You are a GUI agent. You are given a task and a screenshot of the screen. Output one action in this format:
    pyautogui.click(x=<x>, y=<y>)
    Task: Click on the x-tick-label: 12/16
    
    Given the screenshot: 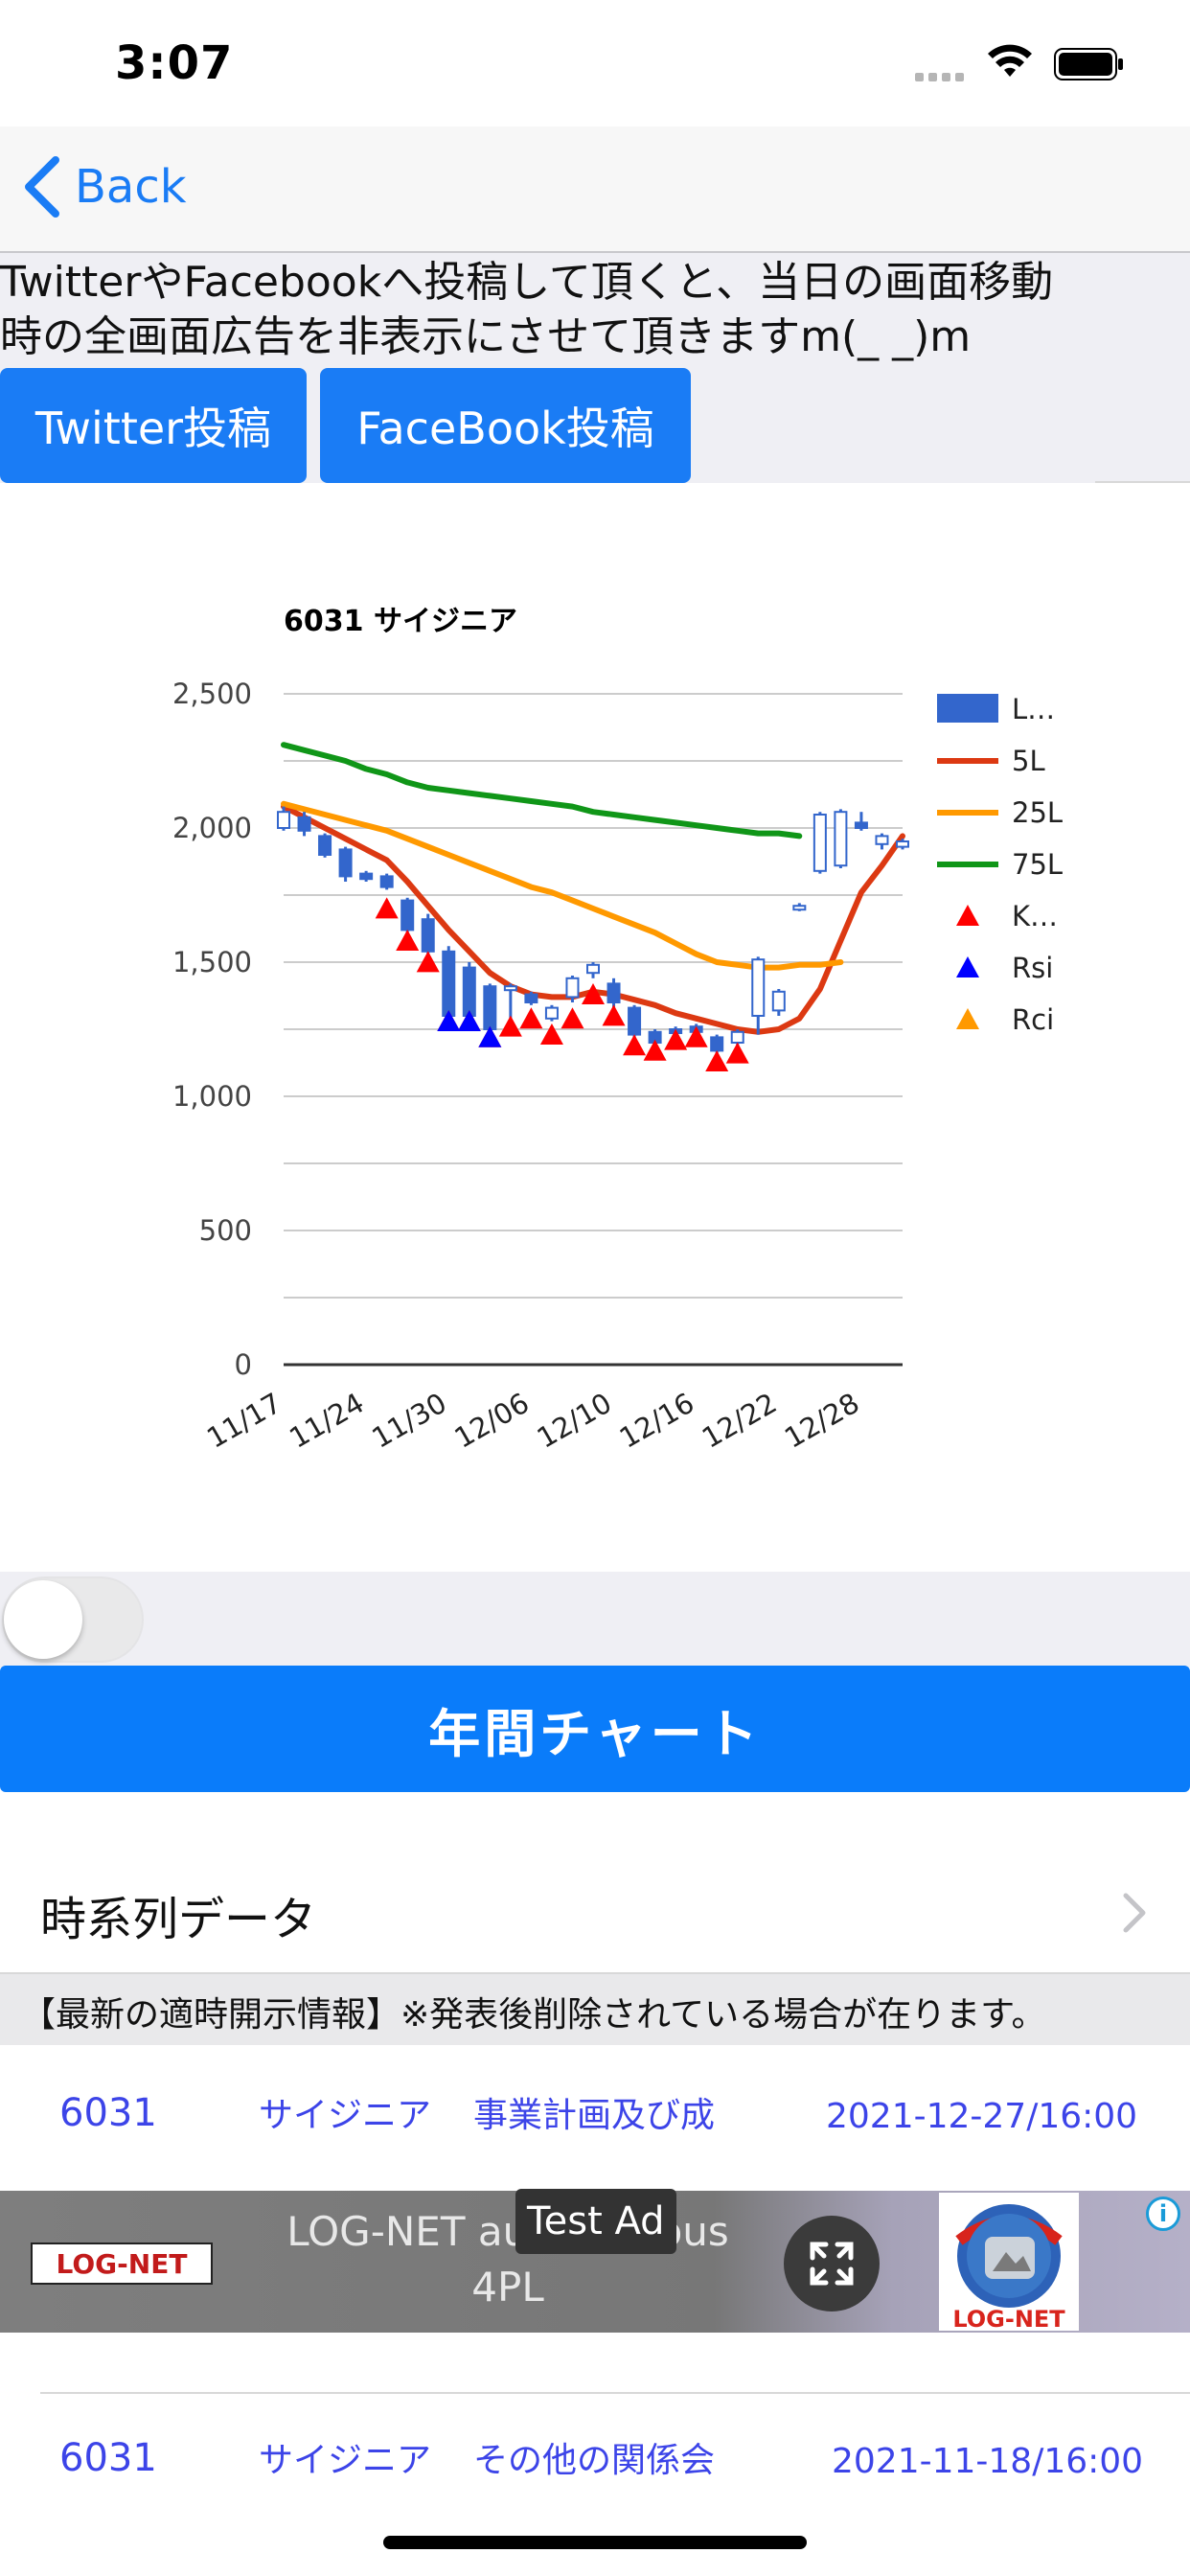 What is the action you would take?
    pyautogui.click(x=656, y=1421)
    